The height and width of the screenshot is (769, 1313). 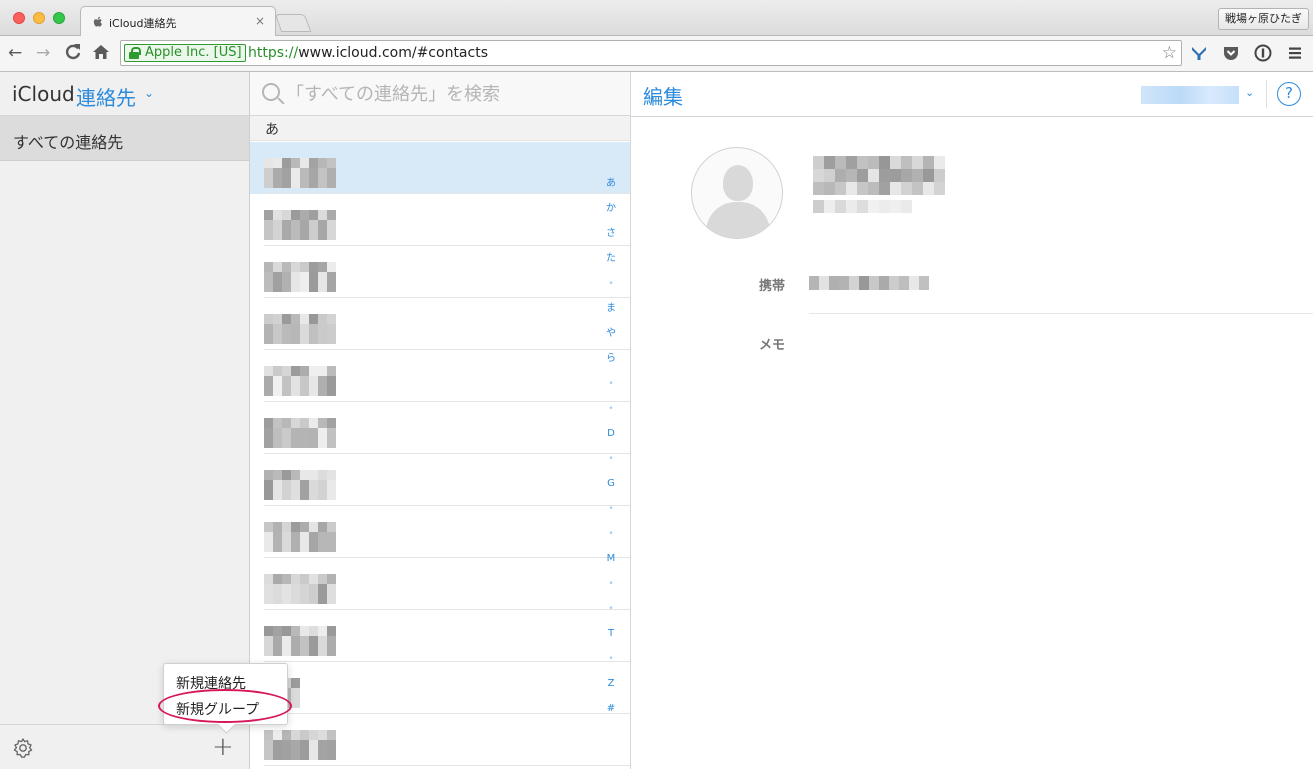 What do you see at coordinates (663, 95) in the screenshot?
I see `edit-button: 編集` at bounding box center [663, 95].